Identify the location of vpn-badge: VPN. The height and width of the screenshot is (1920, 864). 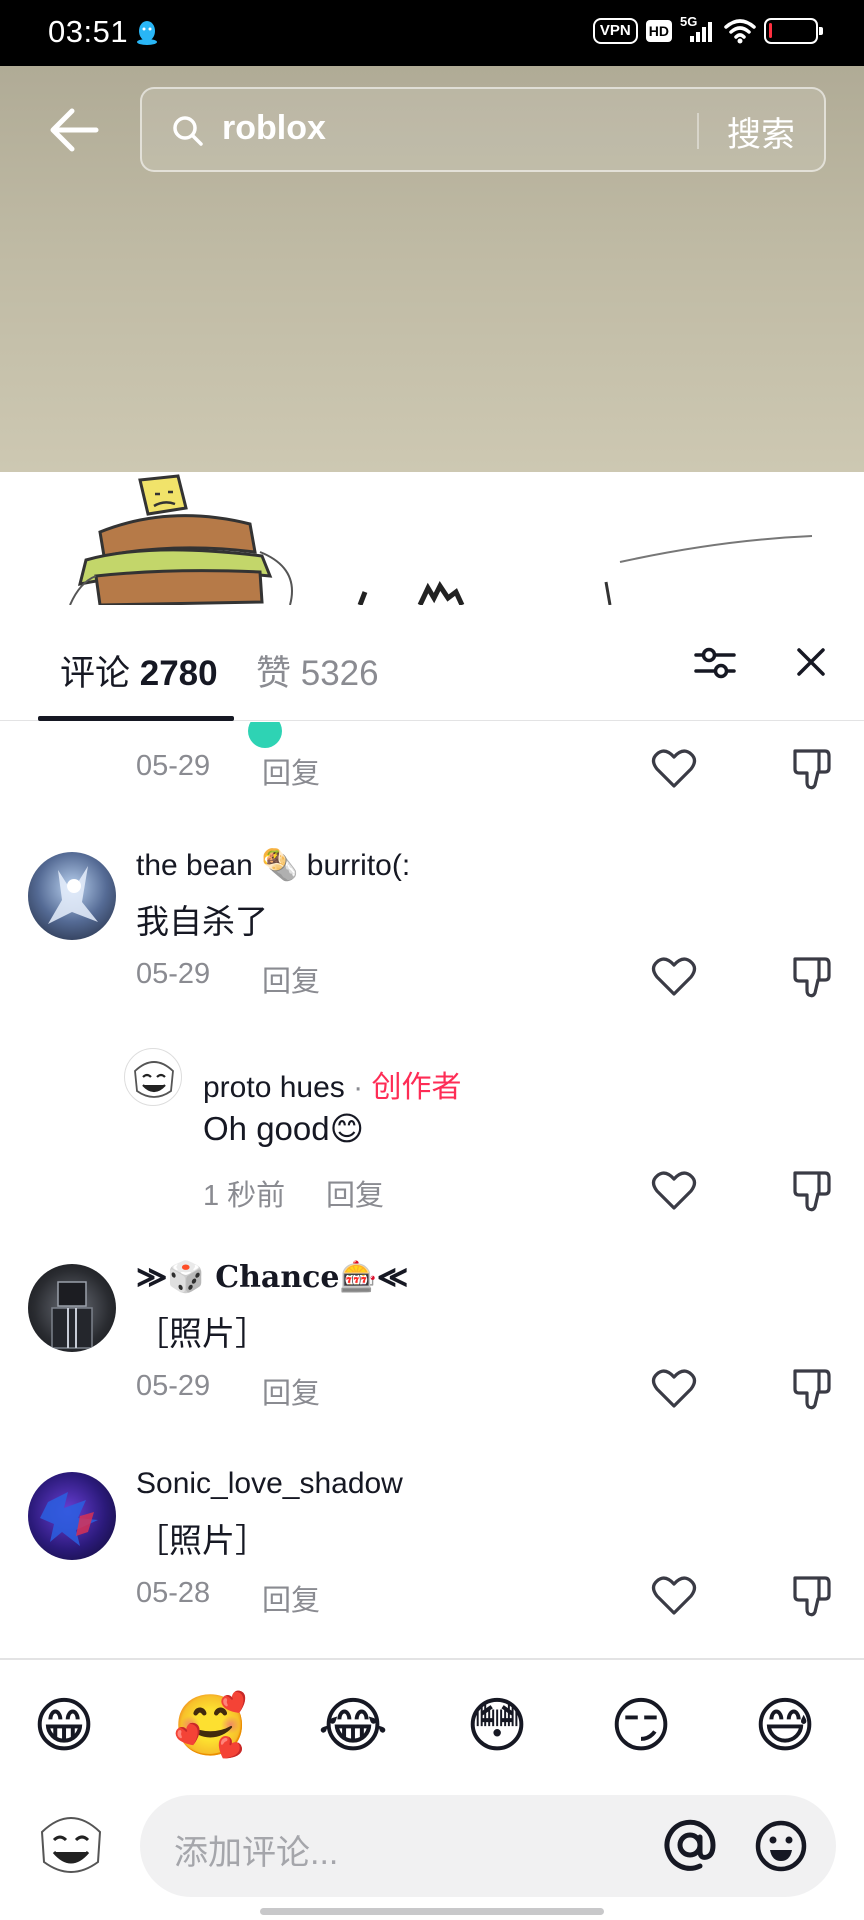
(615, 31).